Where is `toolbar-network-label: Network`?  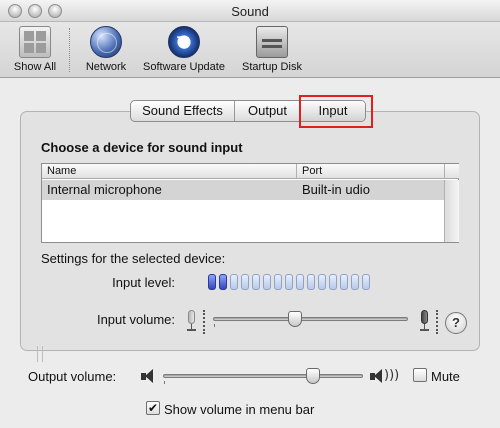 toolbar-network-label: Network is located at coordinates (106, 67).